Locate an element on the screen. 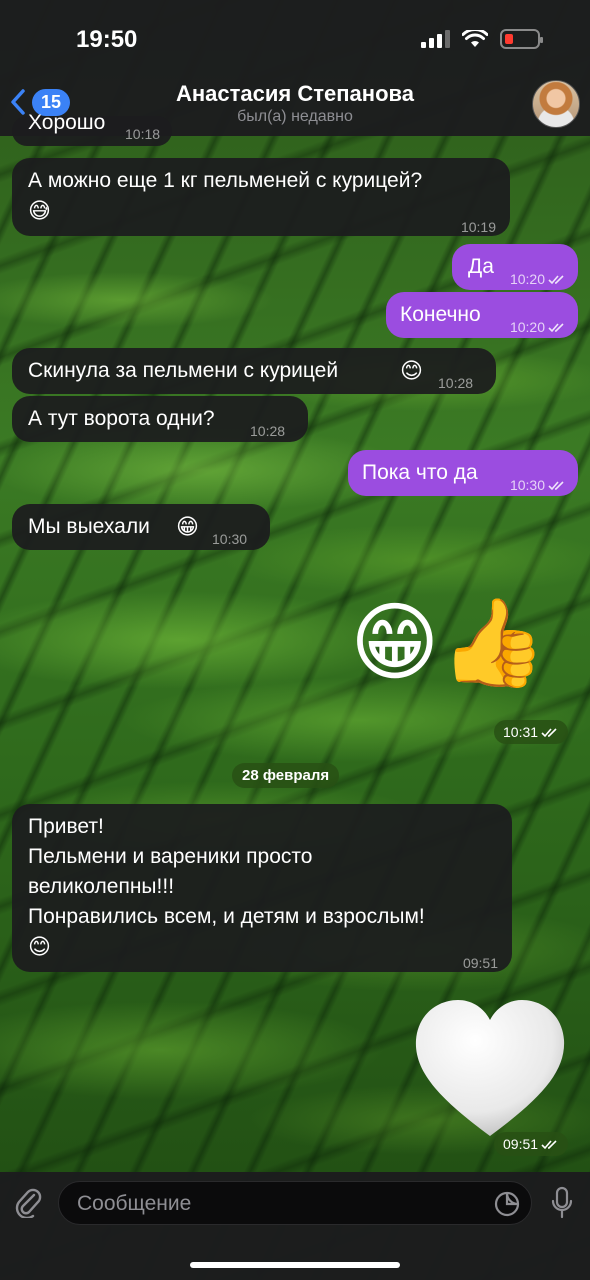  message-incoming: Мы выехали 😁 10:30 is located at coordinates (141, 527).